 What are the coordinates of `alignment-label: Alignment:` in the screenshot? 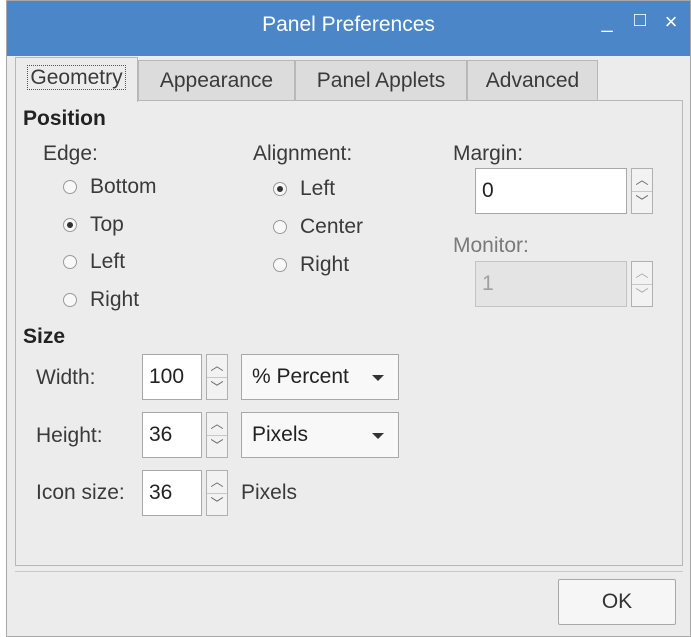 It's located at (303, 153).